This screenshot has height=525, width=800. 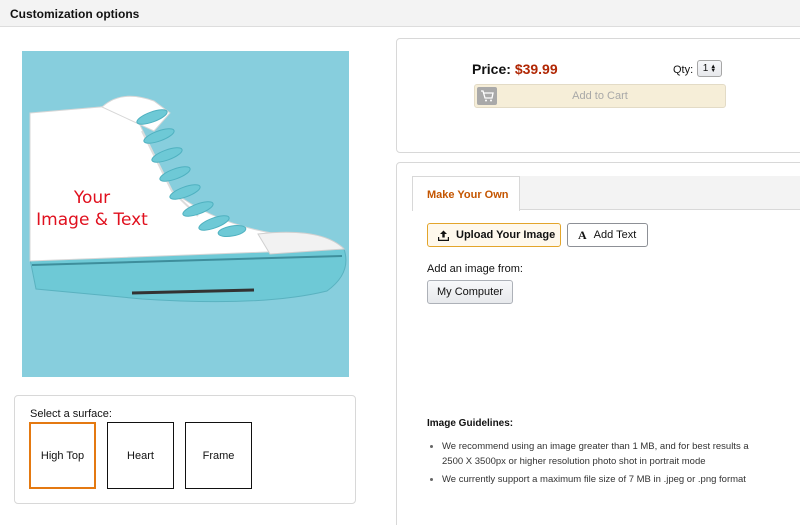 I want to click on price-label: Price:, so click(x=491, y=69).